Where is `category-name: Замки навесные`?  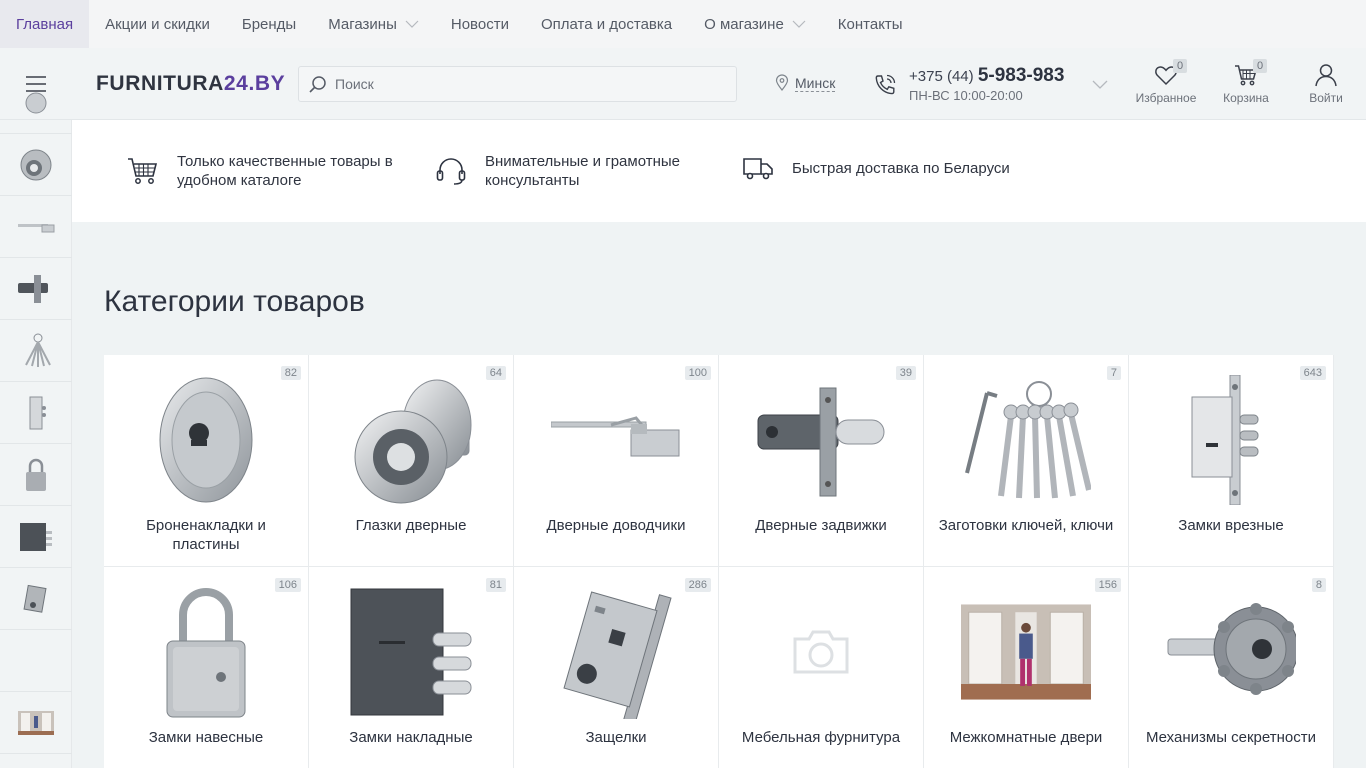
category-name: Замки навесные is located at coordinates (206, 737).